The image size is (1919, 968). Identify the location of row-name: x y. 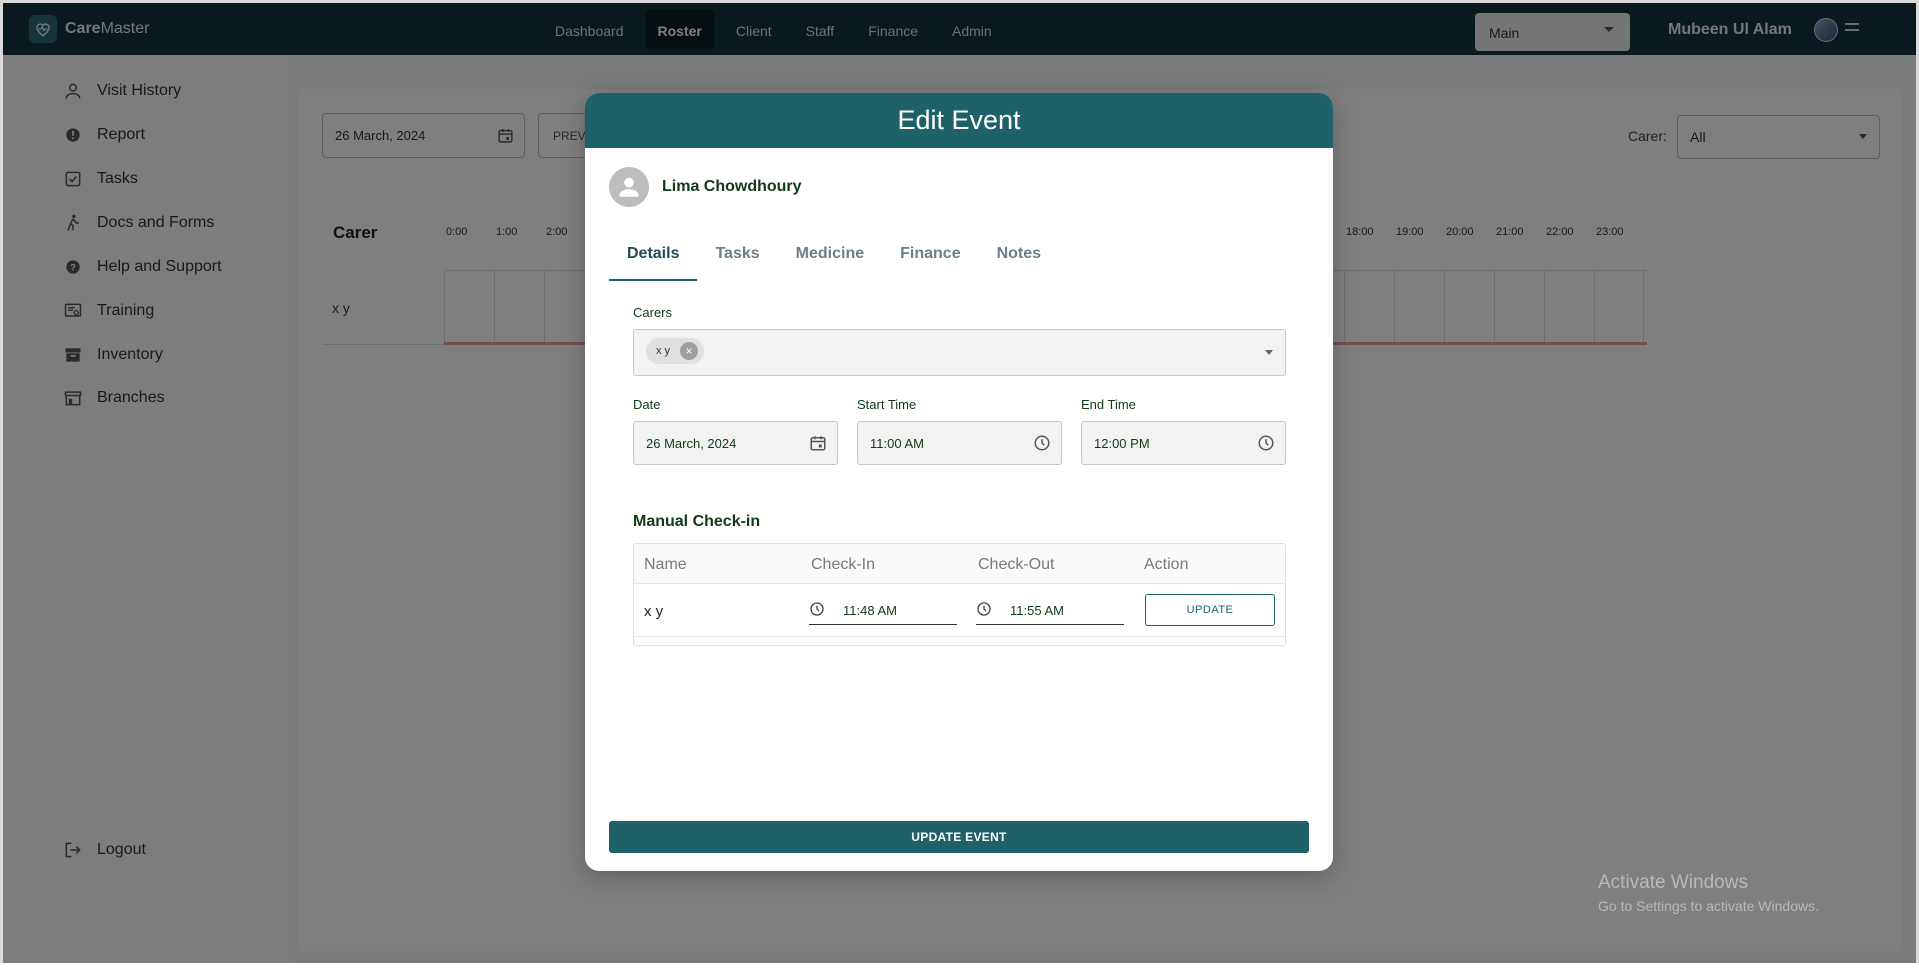
(654, 611).